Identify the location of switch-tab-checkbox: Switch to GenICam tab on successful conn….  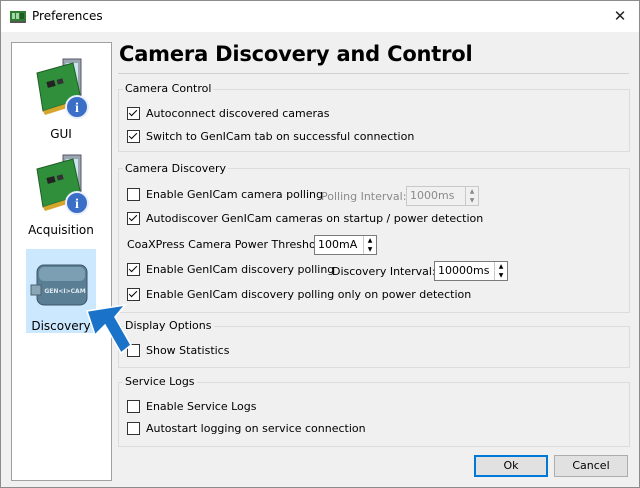
(270, 136).